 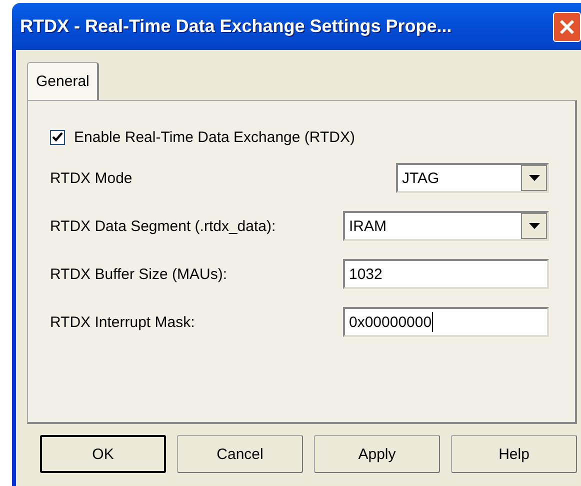 I want to click on input-field: 1032, so click(x=446, y=274).